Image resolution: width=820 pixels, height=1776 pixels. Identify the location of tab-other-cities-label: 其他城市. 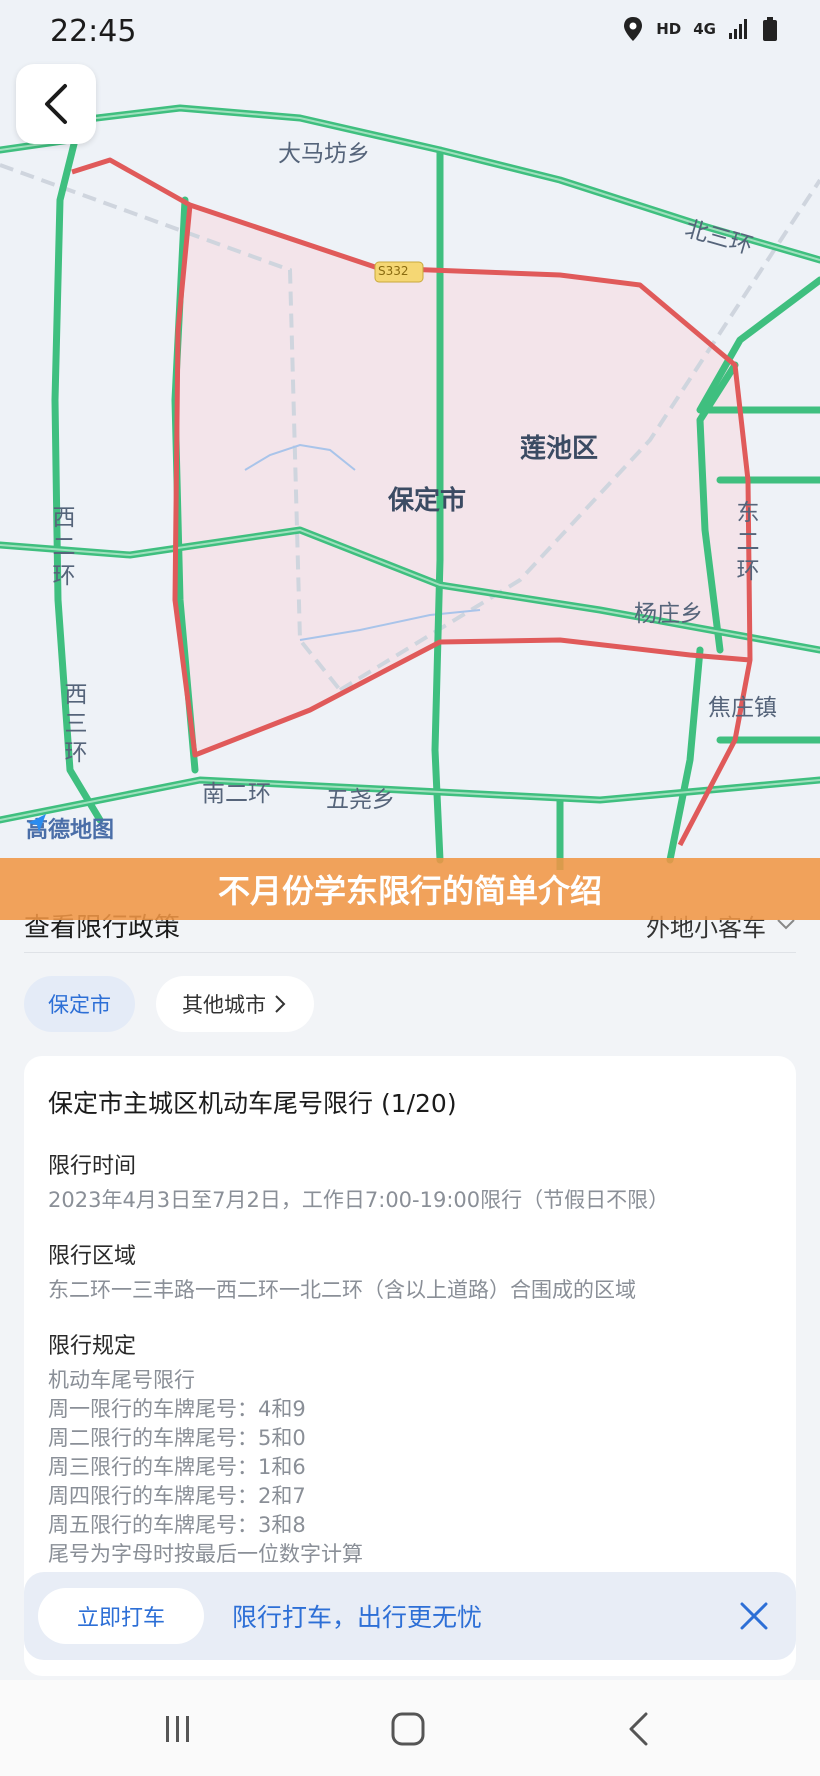
(224, 1005).